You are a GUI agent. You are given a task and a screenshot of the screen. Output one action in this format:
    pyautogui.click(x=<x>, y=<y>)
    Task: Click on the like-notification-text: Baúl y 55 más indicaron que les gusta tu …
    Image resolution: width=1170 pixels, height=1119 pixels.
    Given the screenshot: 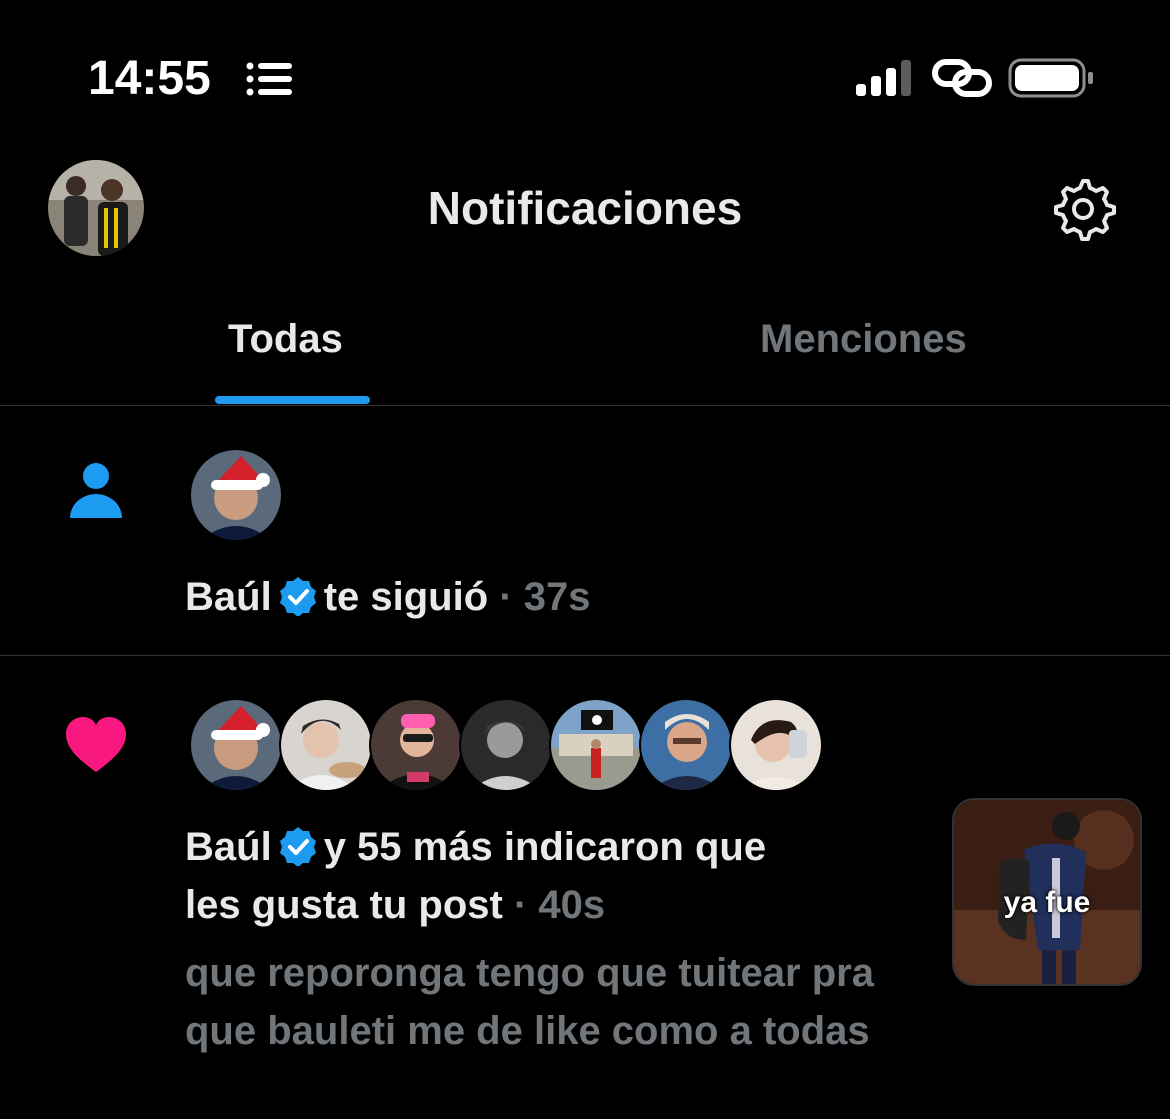 What is the action you would take?
    pyautogui.click(x=565, y=876)
    